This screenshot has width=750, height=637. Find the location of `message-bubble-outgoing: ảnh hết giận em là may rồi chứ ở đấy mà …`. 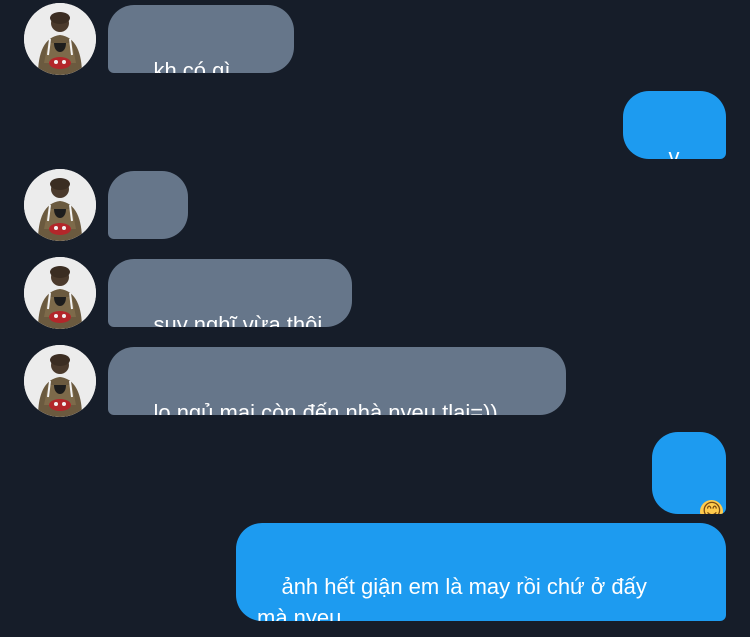

message-bubble-outgoing: ảnh hết giận em là may rồi chứ ở đấy mà … is located at coordinates (481, 572).